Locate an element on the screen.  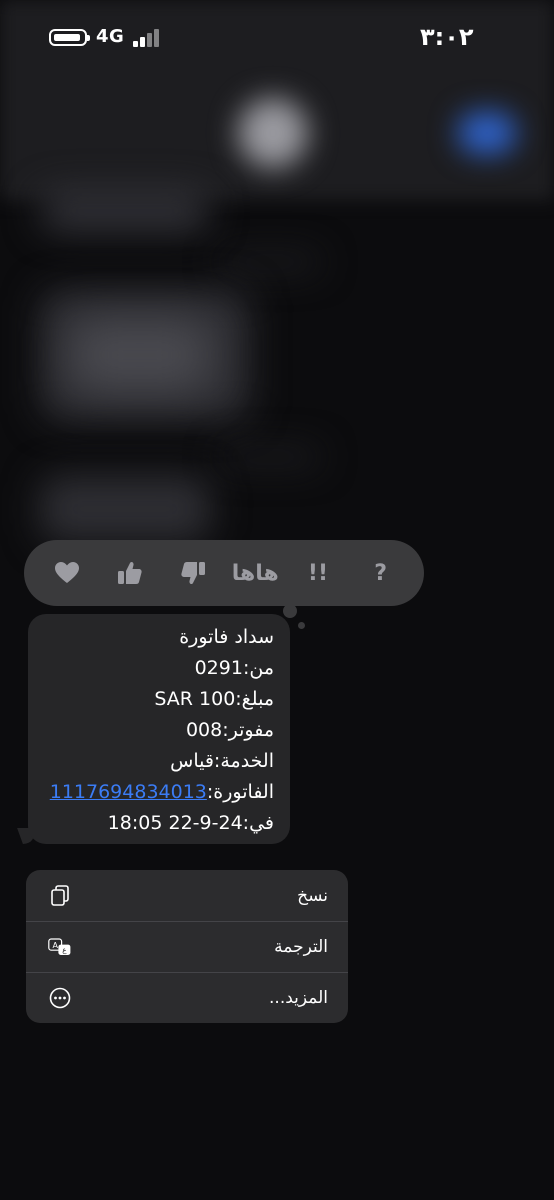
blurred-avatar is located at coordinates (273, 133).